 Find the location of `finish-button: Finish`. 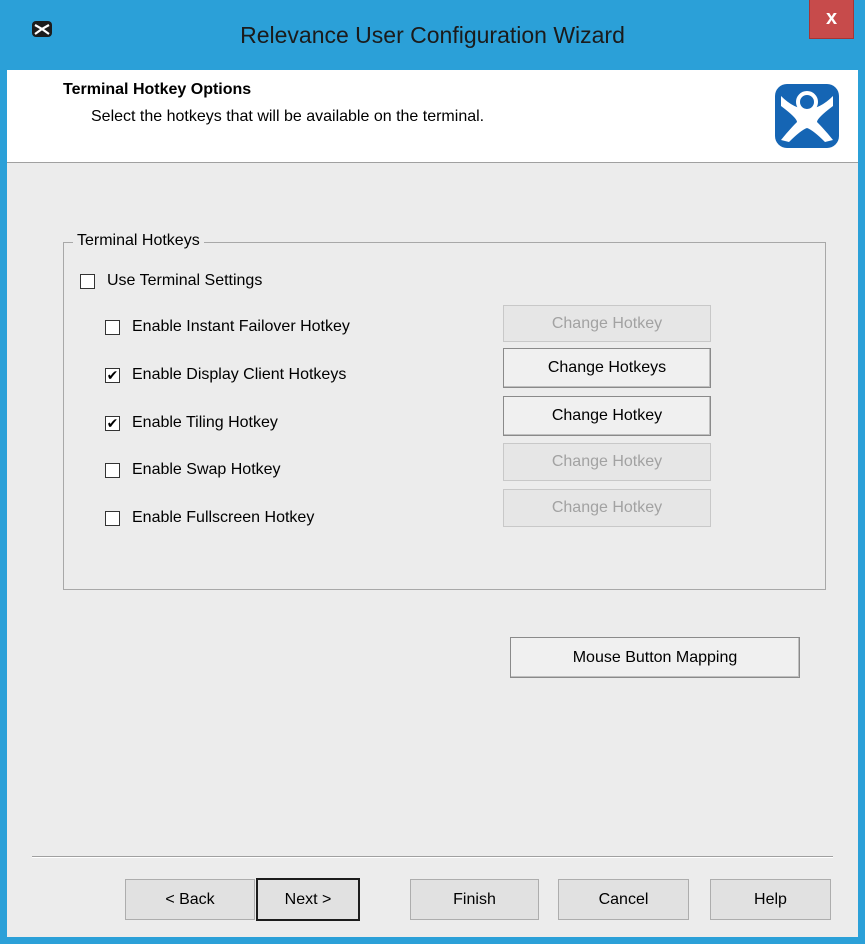

finish-button: Finish is located at coordinates (474, 899).